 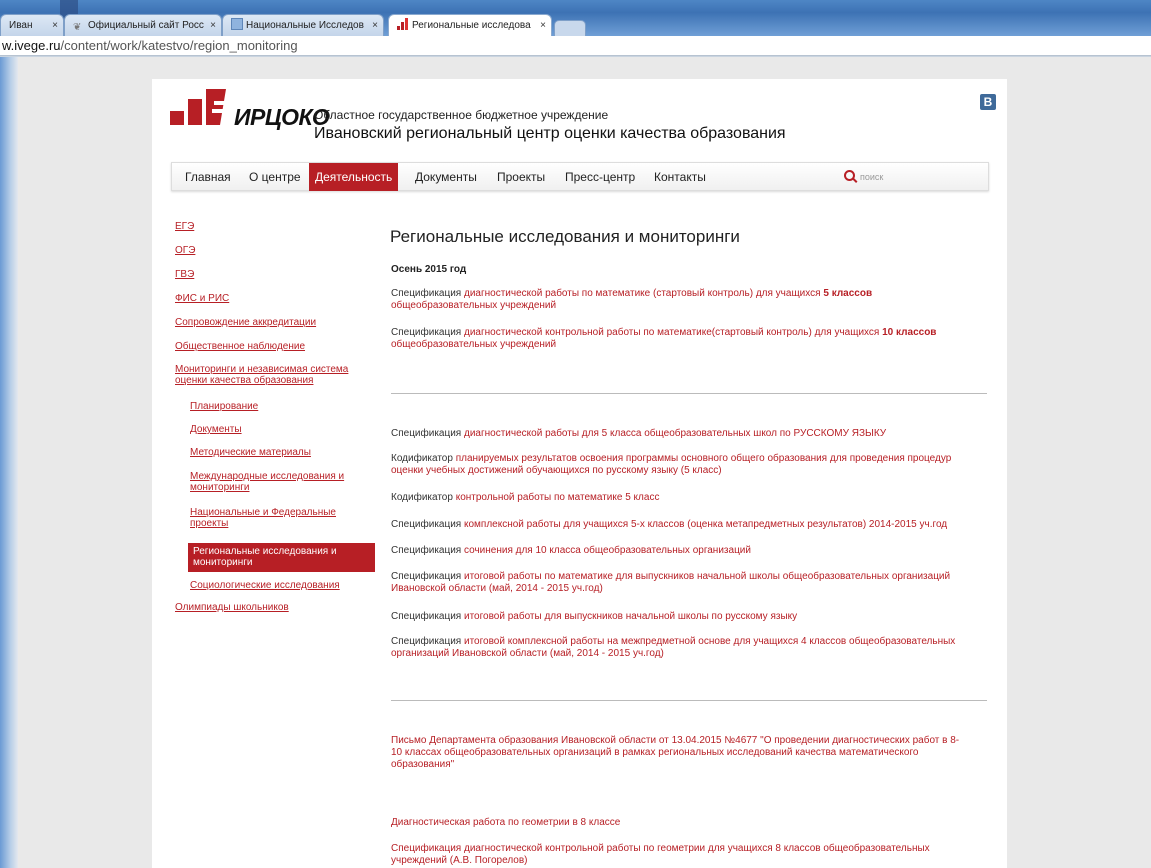 I want to click on browser-tab-3: Национальные Исследов ×, so click(x=303, y=25).